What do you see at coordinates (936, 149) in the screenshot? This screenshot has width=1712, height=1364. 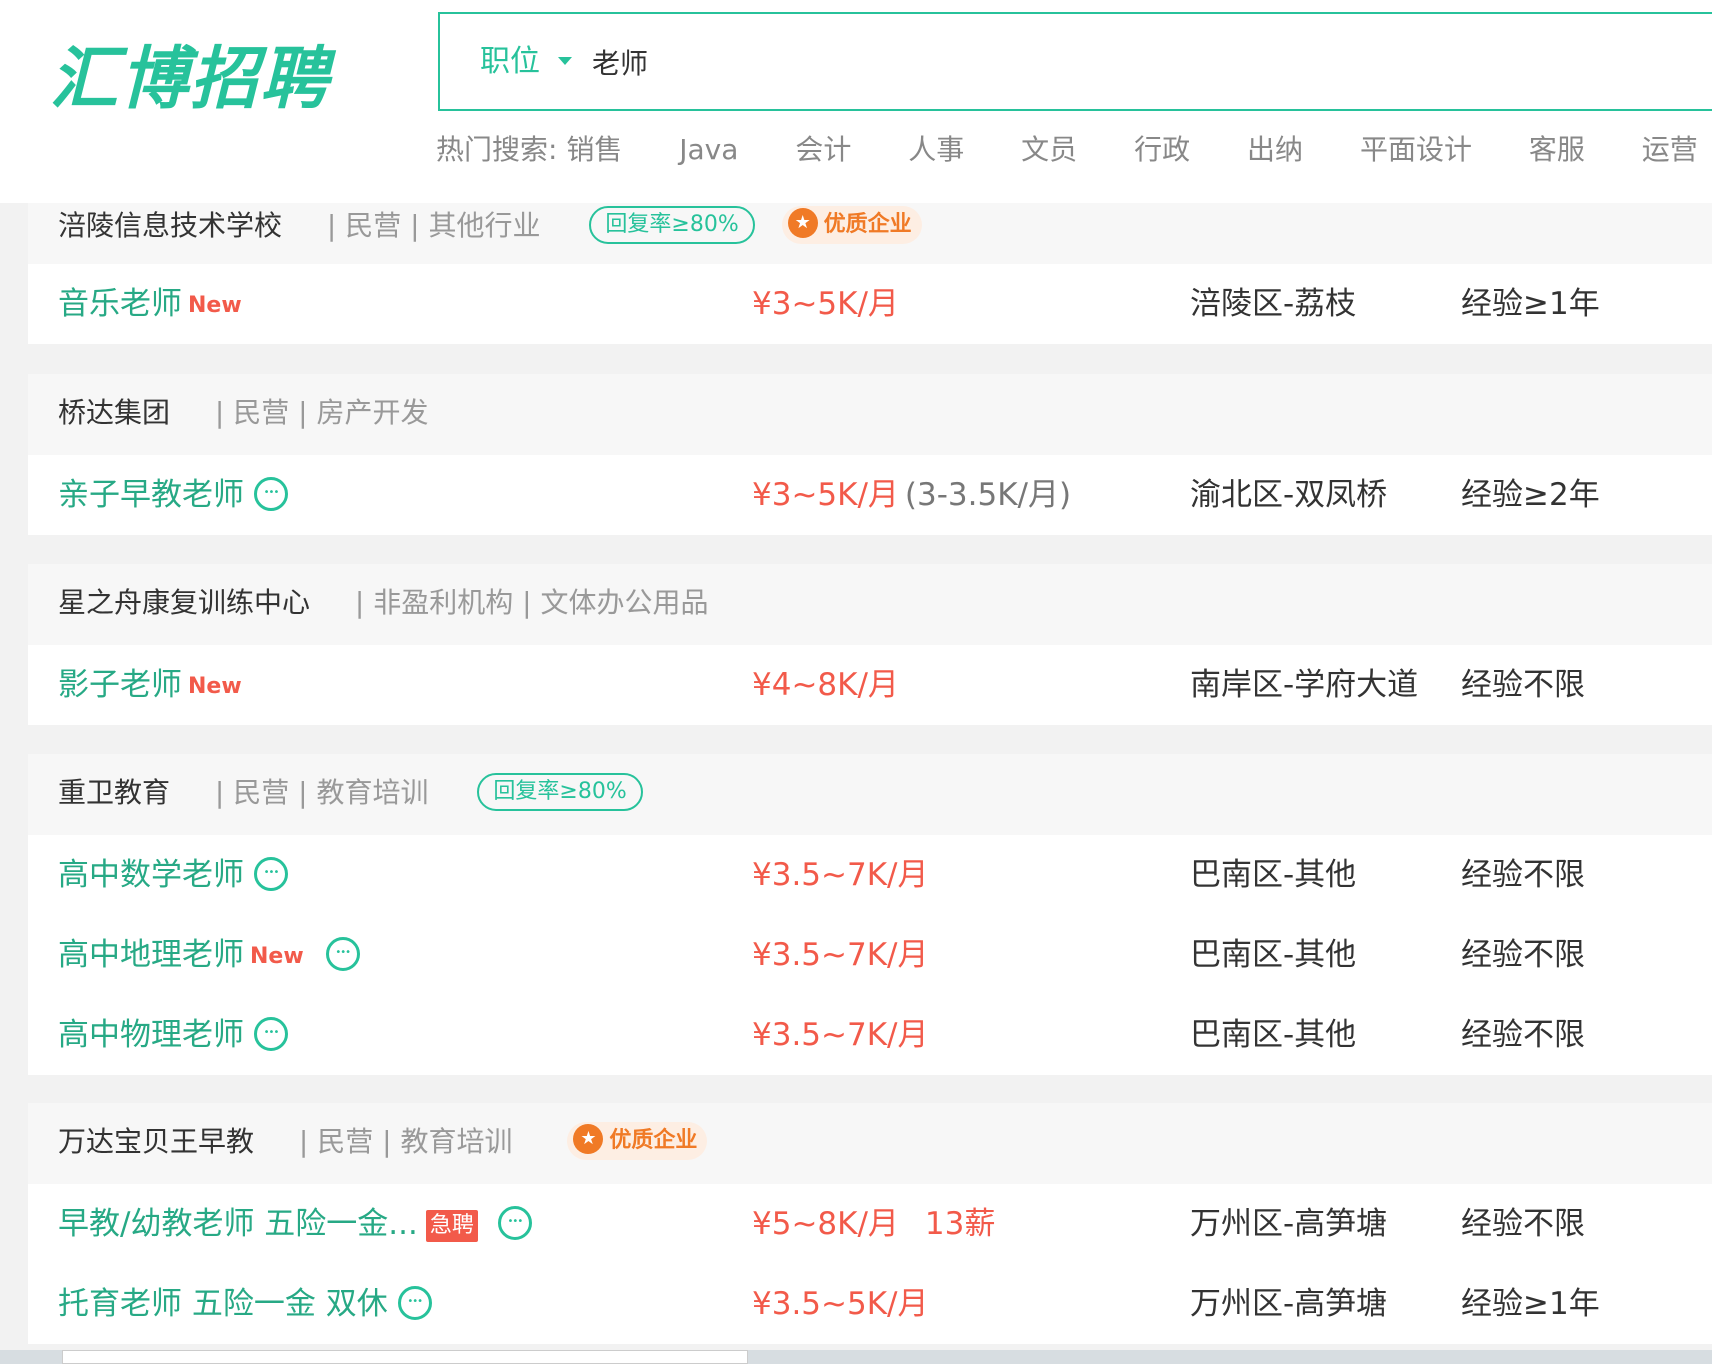 I see `hot-search-item: 人事` at bounding box center [936, 149].